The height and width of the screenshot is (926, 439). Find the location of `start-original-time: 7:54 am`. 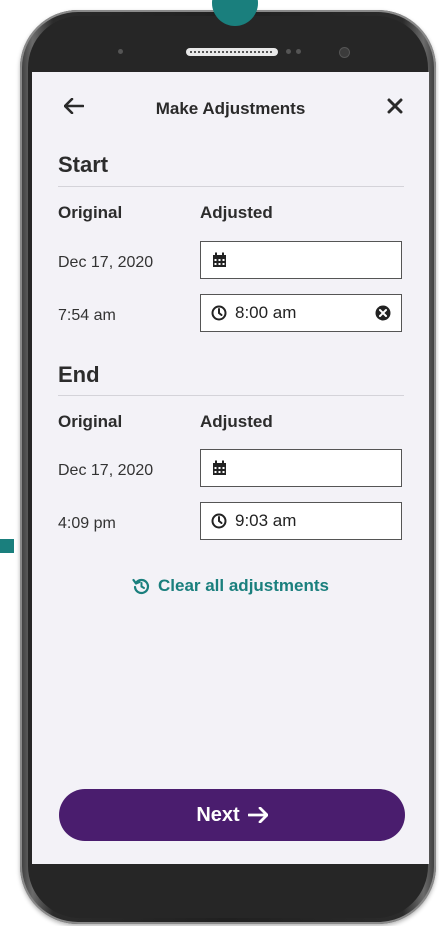

start-original-time: 7:54 am is located at coordinates (87, 315).